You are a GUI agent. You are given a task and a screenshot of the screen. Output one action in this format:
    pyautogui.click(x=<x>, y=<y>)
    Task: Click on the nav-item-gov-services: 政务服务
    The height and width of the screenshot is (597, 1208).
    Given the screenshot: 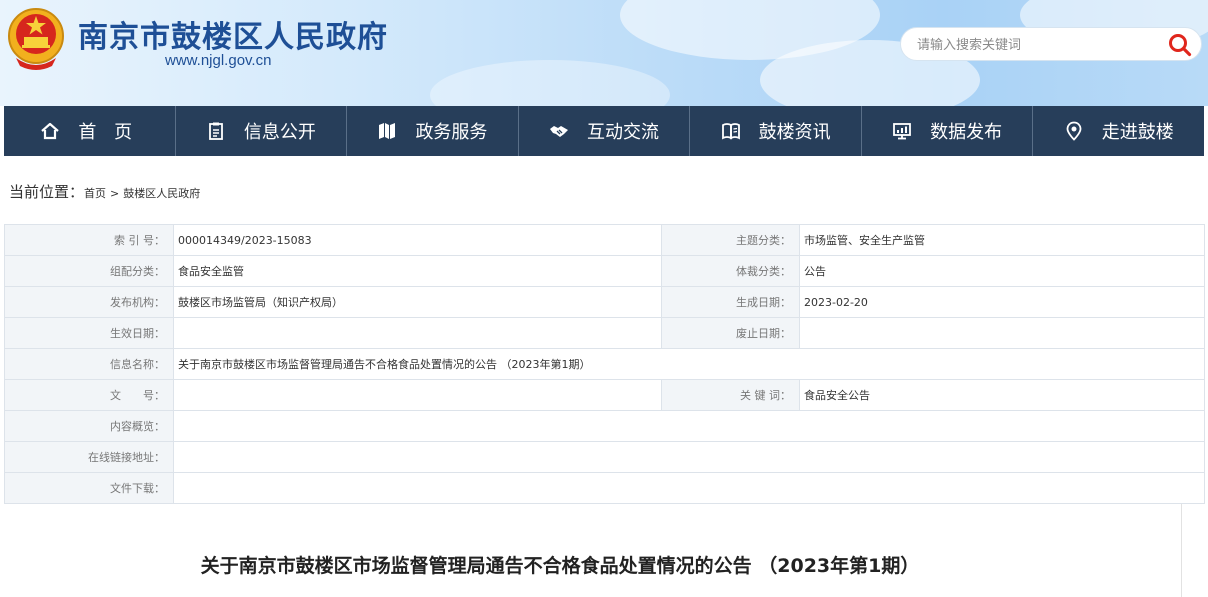 What is the action you would take?
    pyautogui.click(x=433, y=131)
    